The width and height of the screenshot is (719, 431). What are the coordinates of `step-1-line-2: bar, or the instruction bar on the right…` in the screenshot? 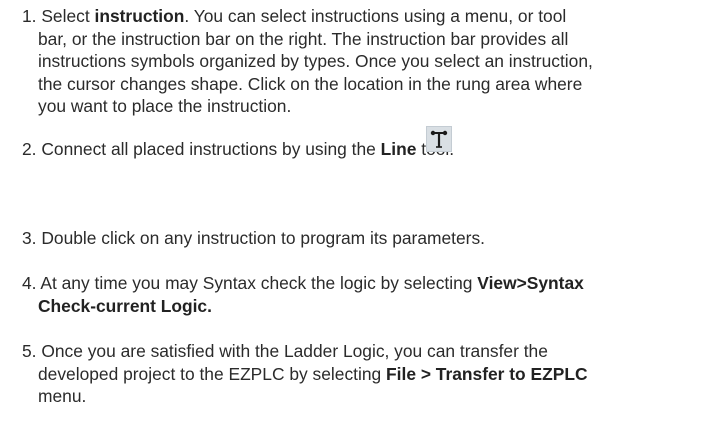 It's located at (303, 38).